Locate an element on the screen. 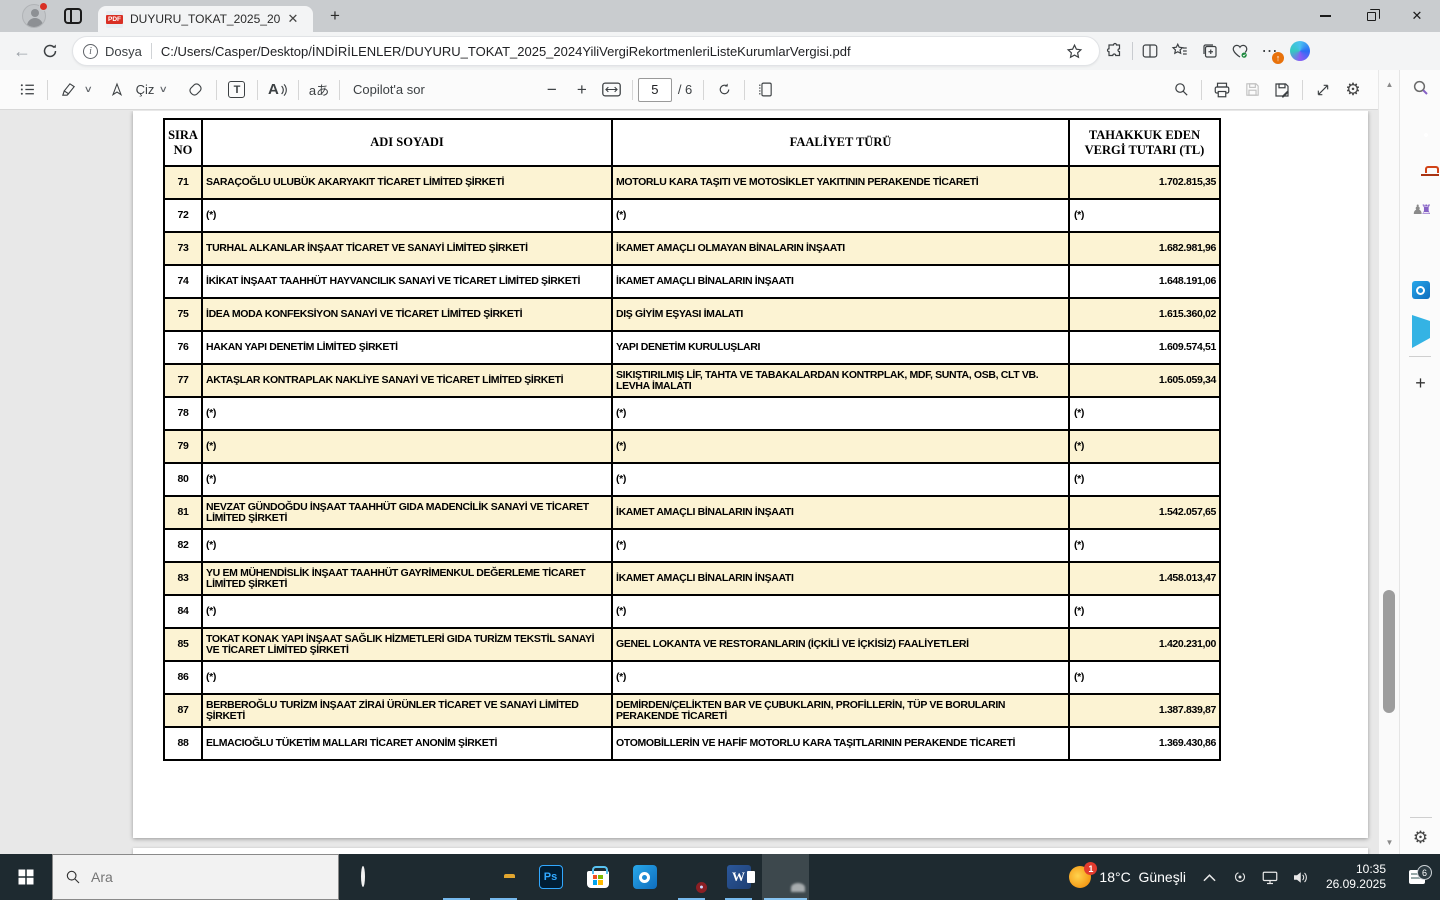 Image resolution: width=1440 pixels, height=900 pixels. taskbar-search-box is located at coordinates (195, 877).